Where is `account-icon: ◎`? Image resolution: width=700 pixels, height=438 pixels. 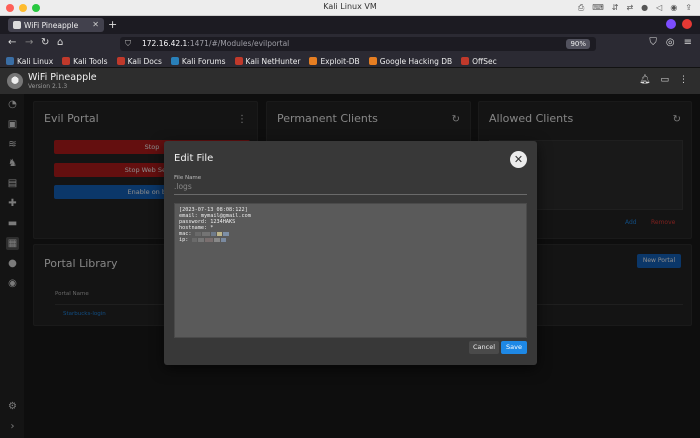 account-icon: ◎ is located at coordinates (670, 42).